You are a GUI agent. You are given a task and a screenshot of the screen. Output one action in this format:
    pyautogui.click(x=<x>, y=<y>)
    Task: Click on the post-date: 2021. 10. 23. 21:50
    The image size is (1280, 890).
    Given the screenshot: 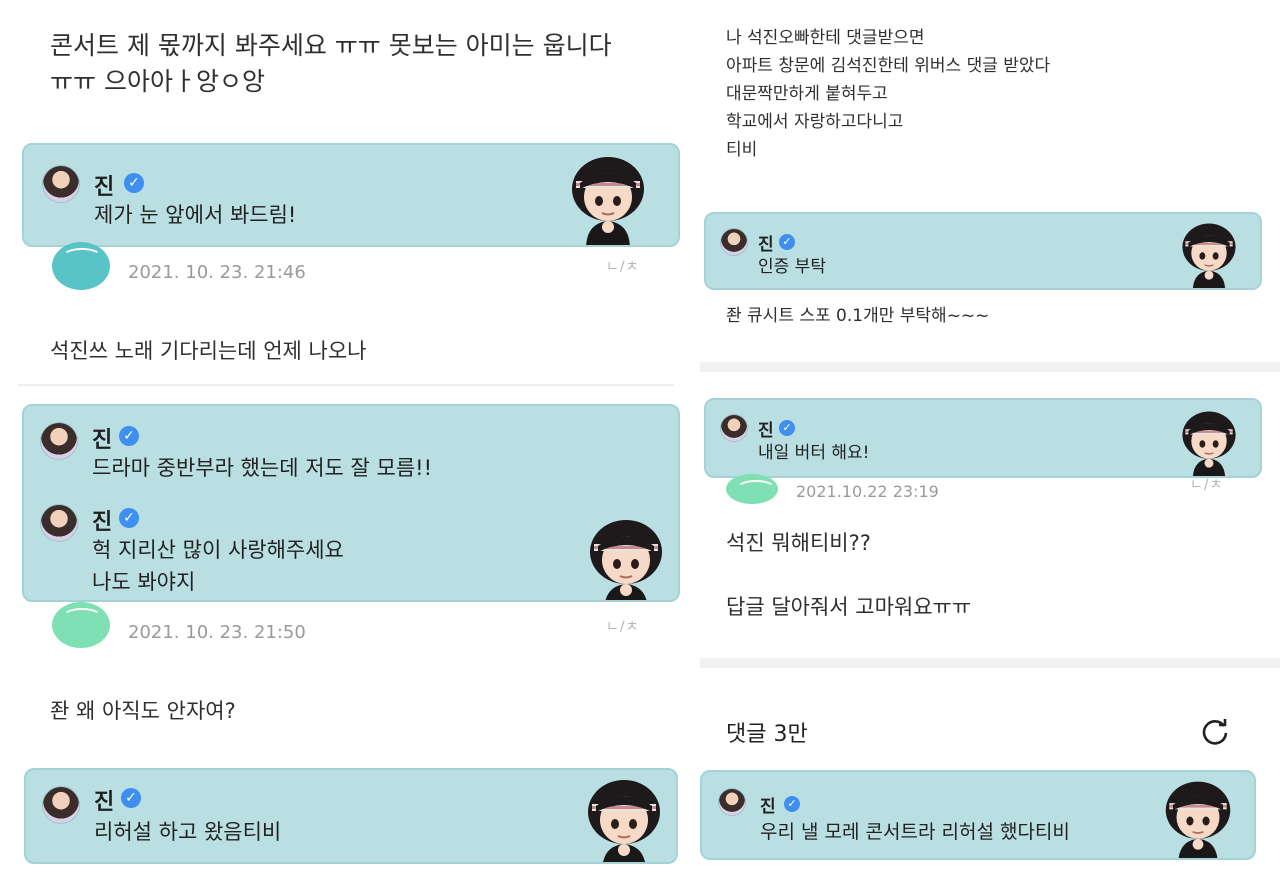 What is the action you would take?
    pyautogui.click(x=217, y=632)
    